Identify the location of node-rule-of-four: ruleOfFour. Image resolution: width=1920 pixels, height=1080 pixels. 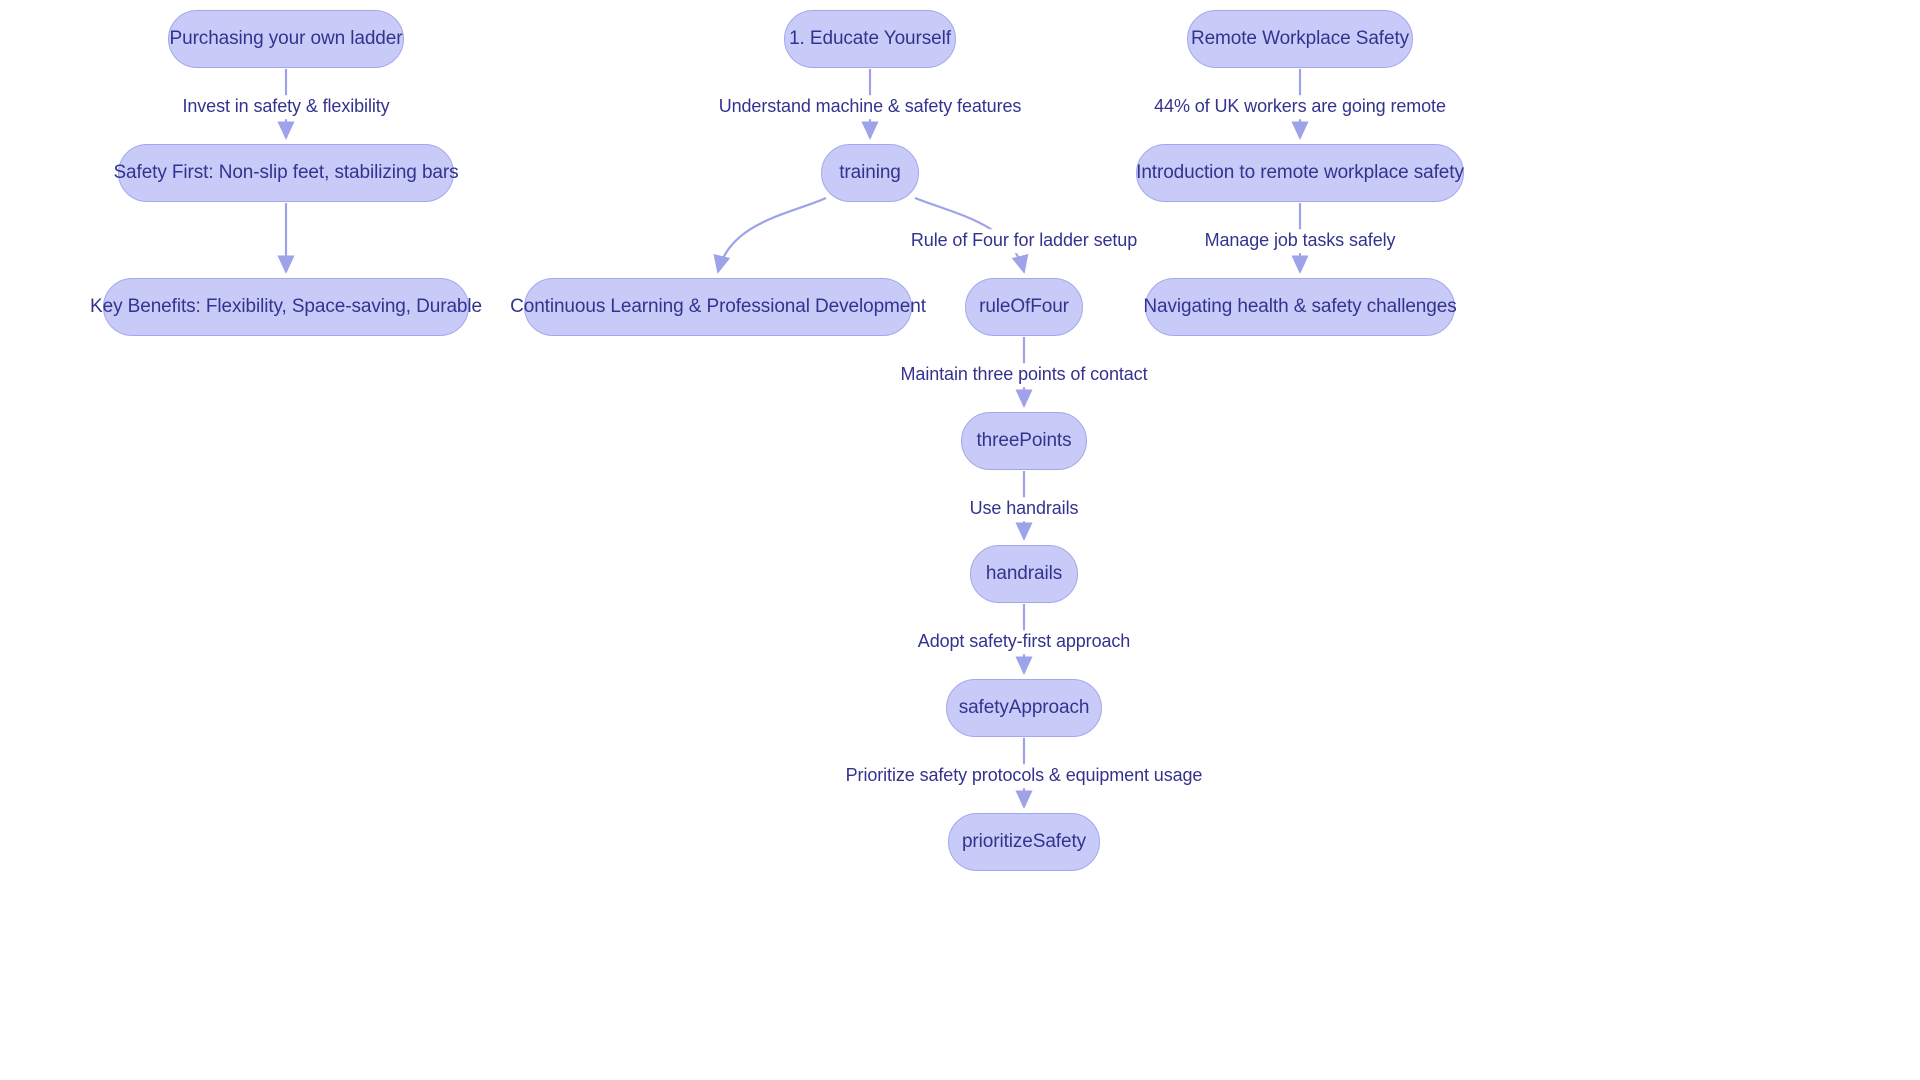
(1024, 307).